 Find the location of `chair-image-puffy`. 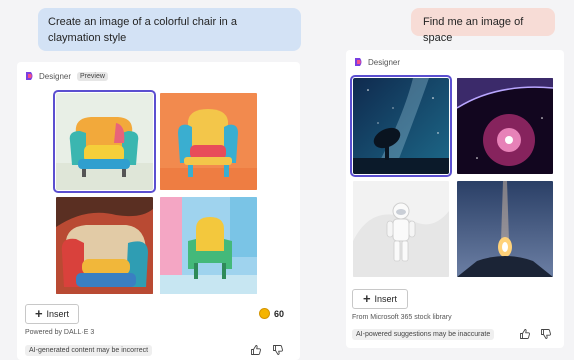

chair-image-puffy is located at coordinates (104, 245).